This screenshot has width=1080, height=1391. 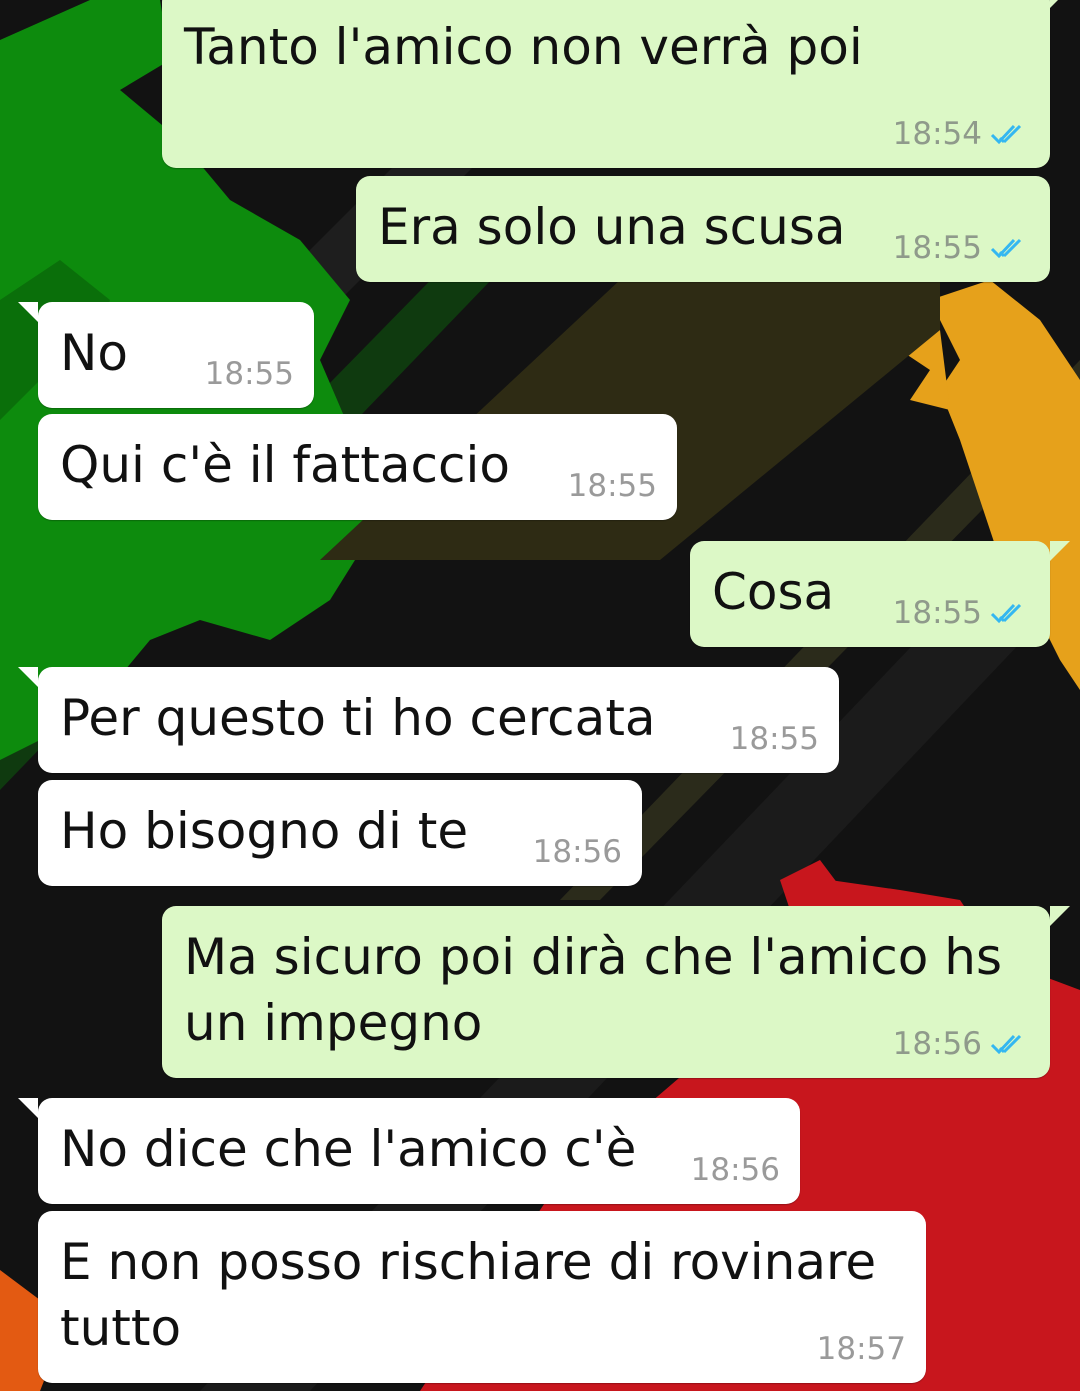 I want to click on message-text: Cosa, so click(x=773, y=592).